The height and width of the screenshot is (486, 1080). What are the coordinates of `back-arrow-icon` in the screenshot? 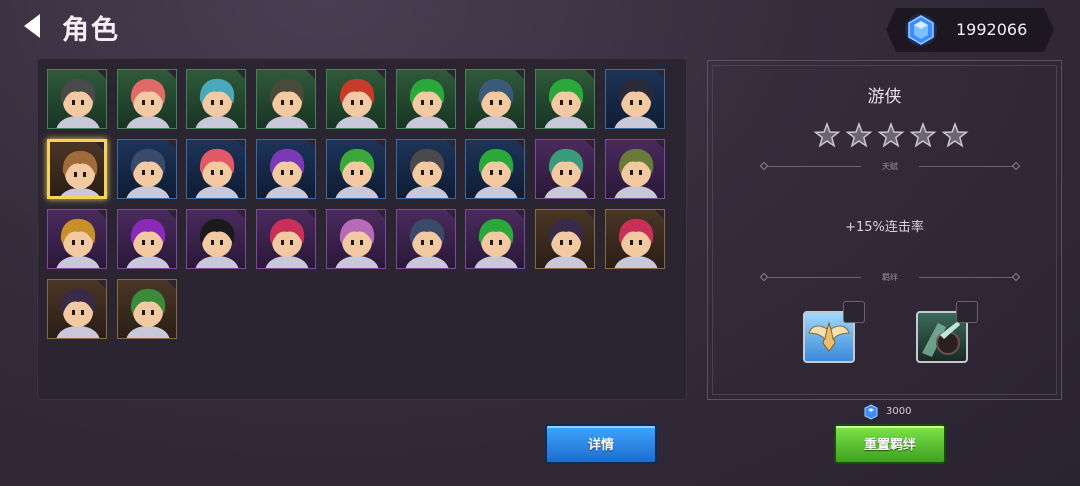 It's located at (33, 26).